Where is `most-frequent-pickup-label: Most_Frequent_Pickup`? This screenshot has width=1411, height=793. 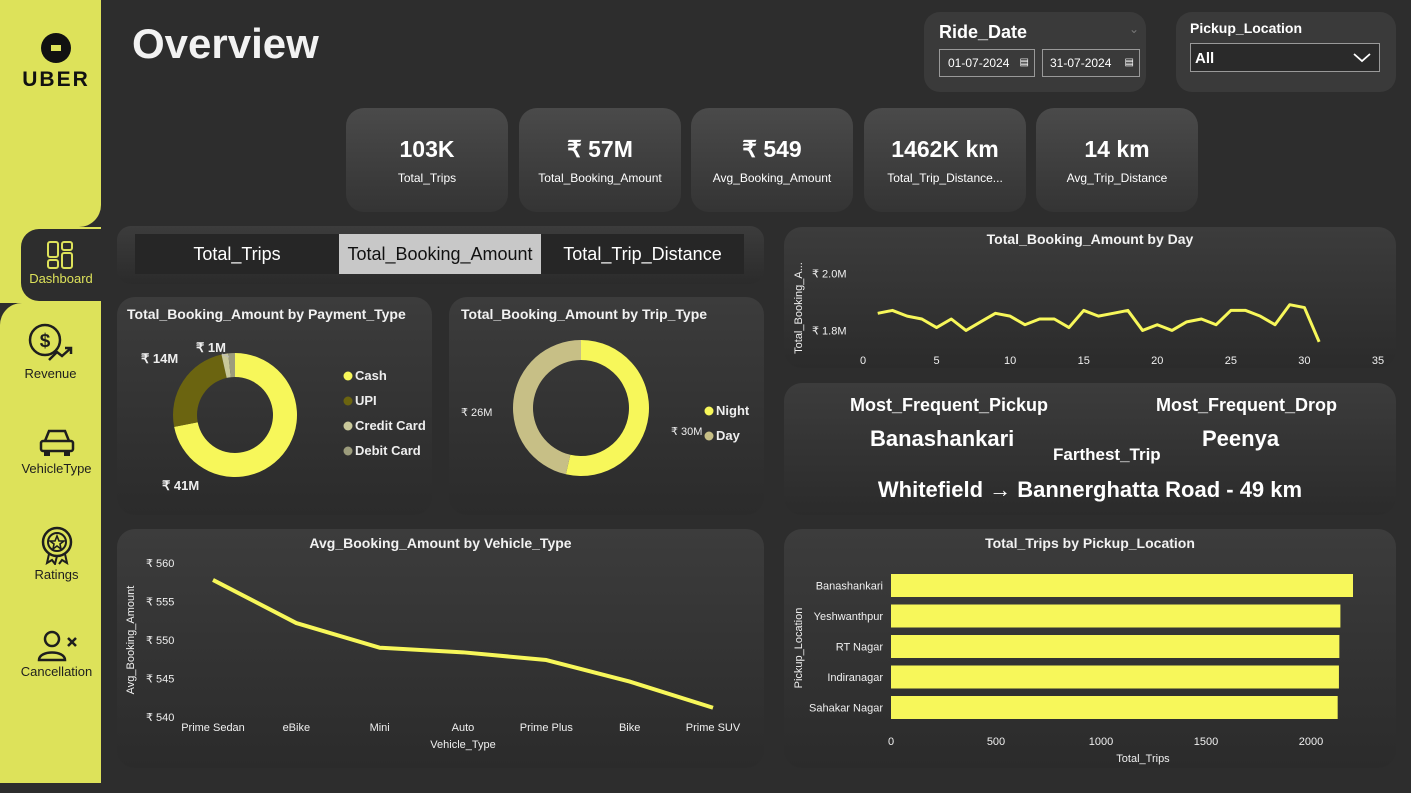 most-frequent-pickup-label: Most_Frequent_Pickup is located at coordinates (949, 405).